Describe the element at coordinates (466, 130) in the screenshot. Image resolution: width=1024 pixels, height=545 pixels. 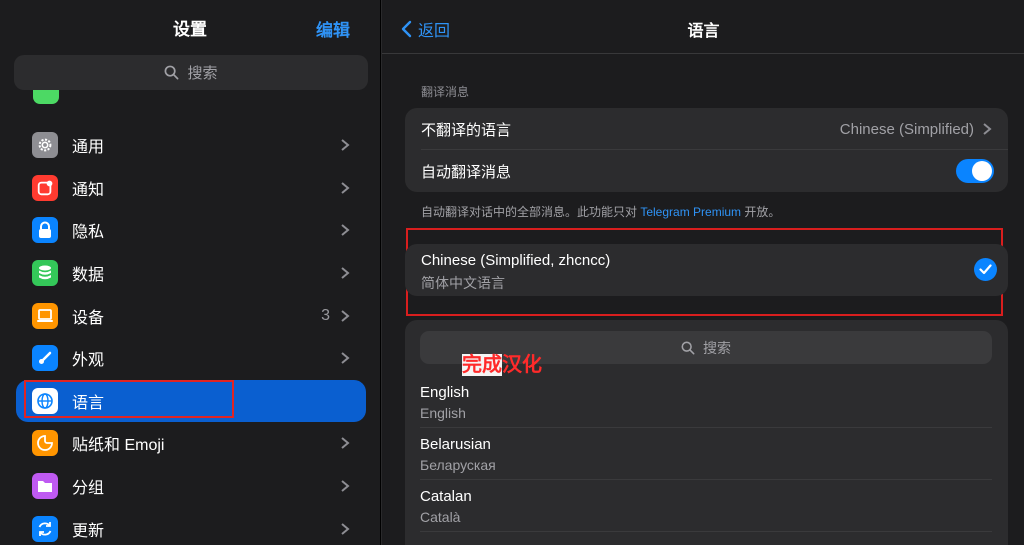
I see `do-not-translate-label: 不翻译的语言` at that location.